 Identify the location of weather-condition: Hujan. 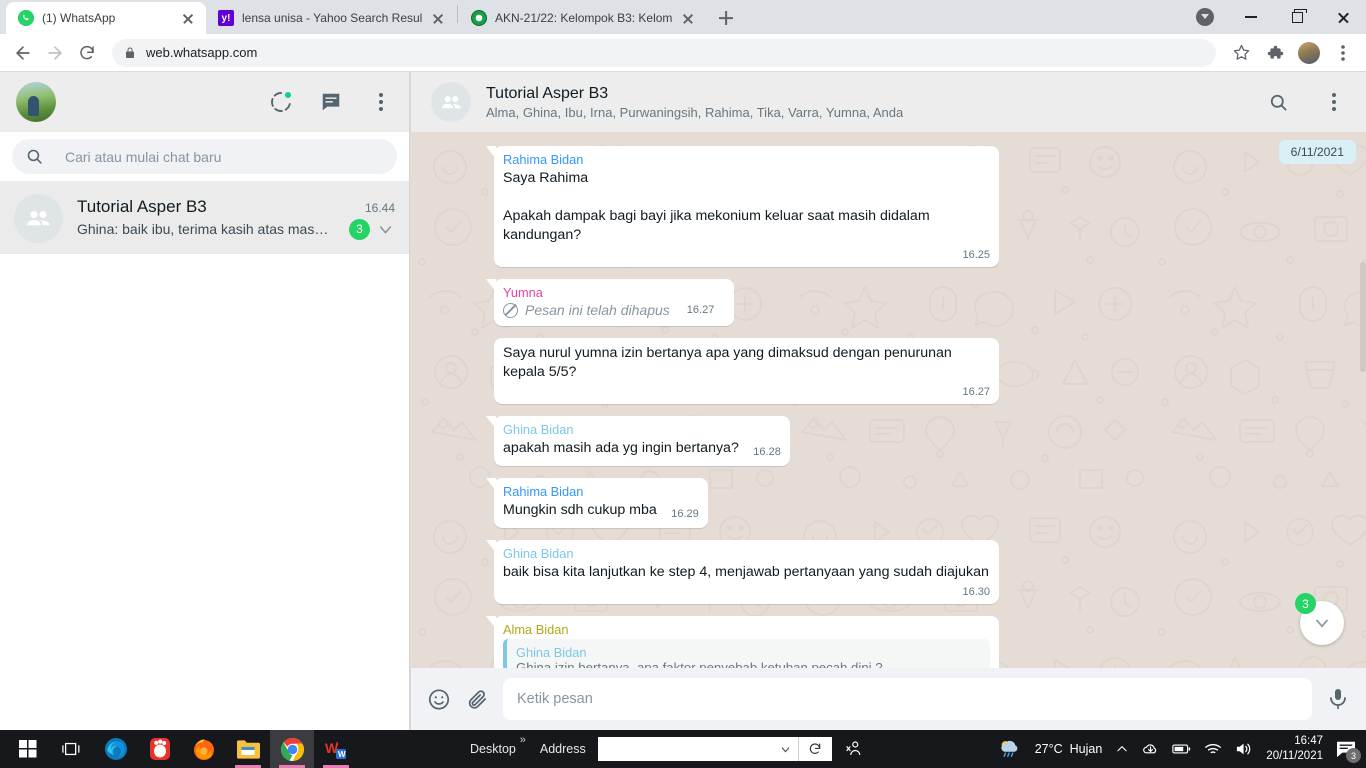
(1086, 749).